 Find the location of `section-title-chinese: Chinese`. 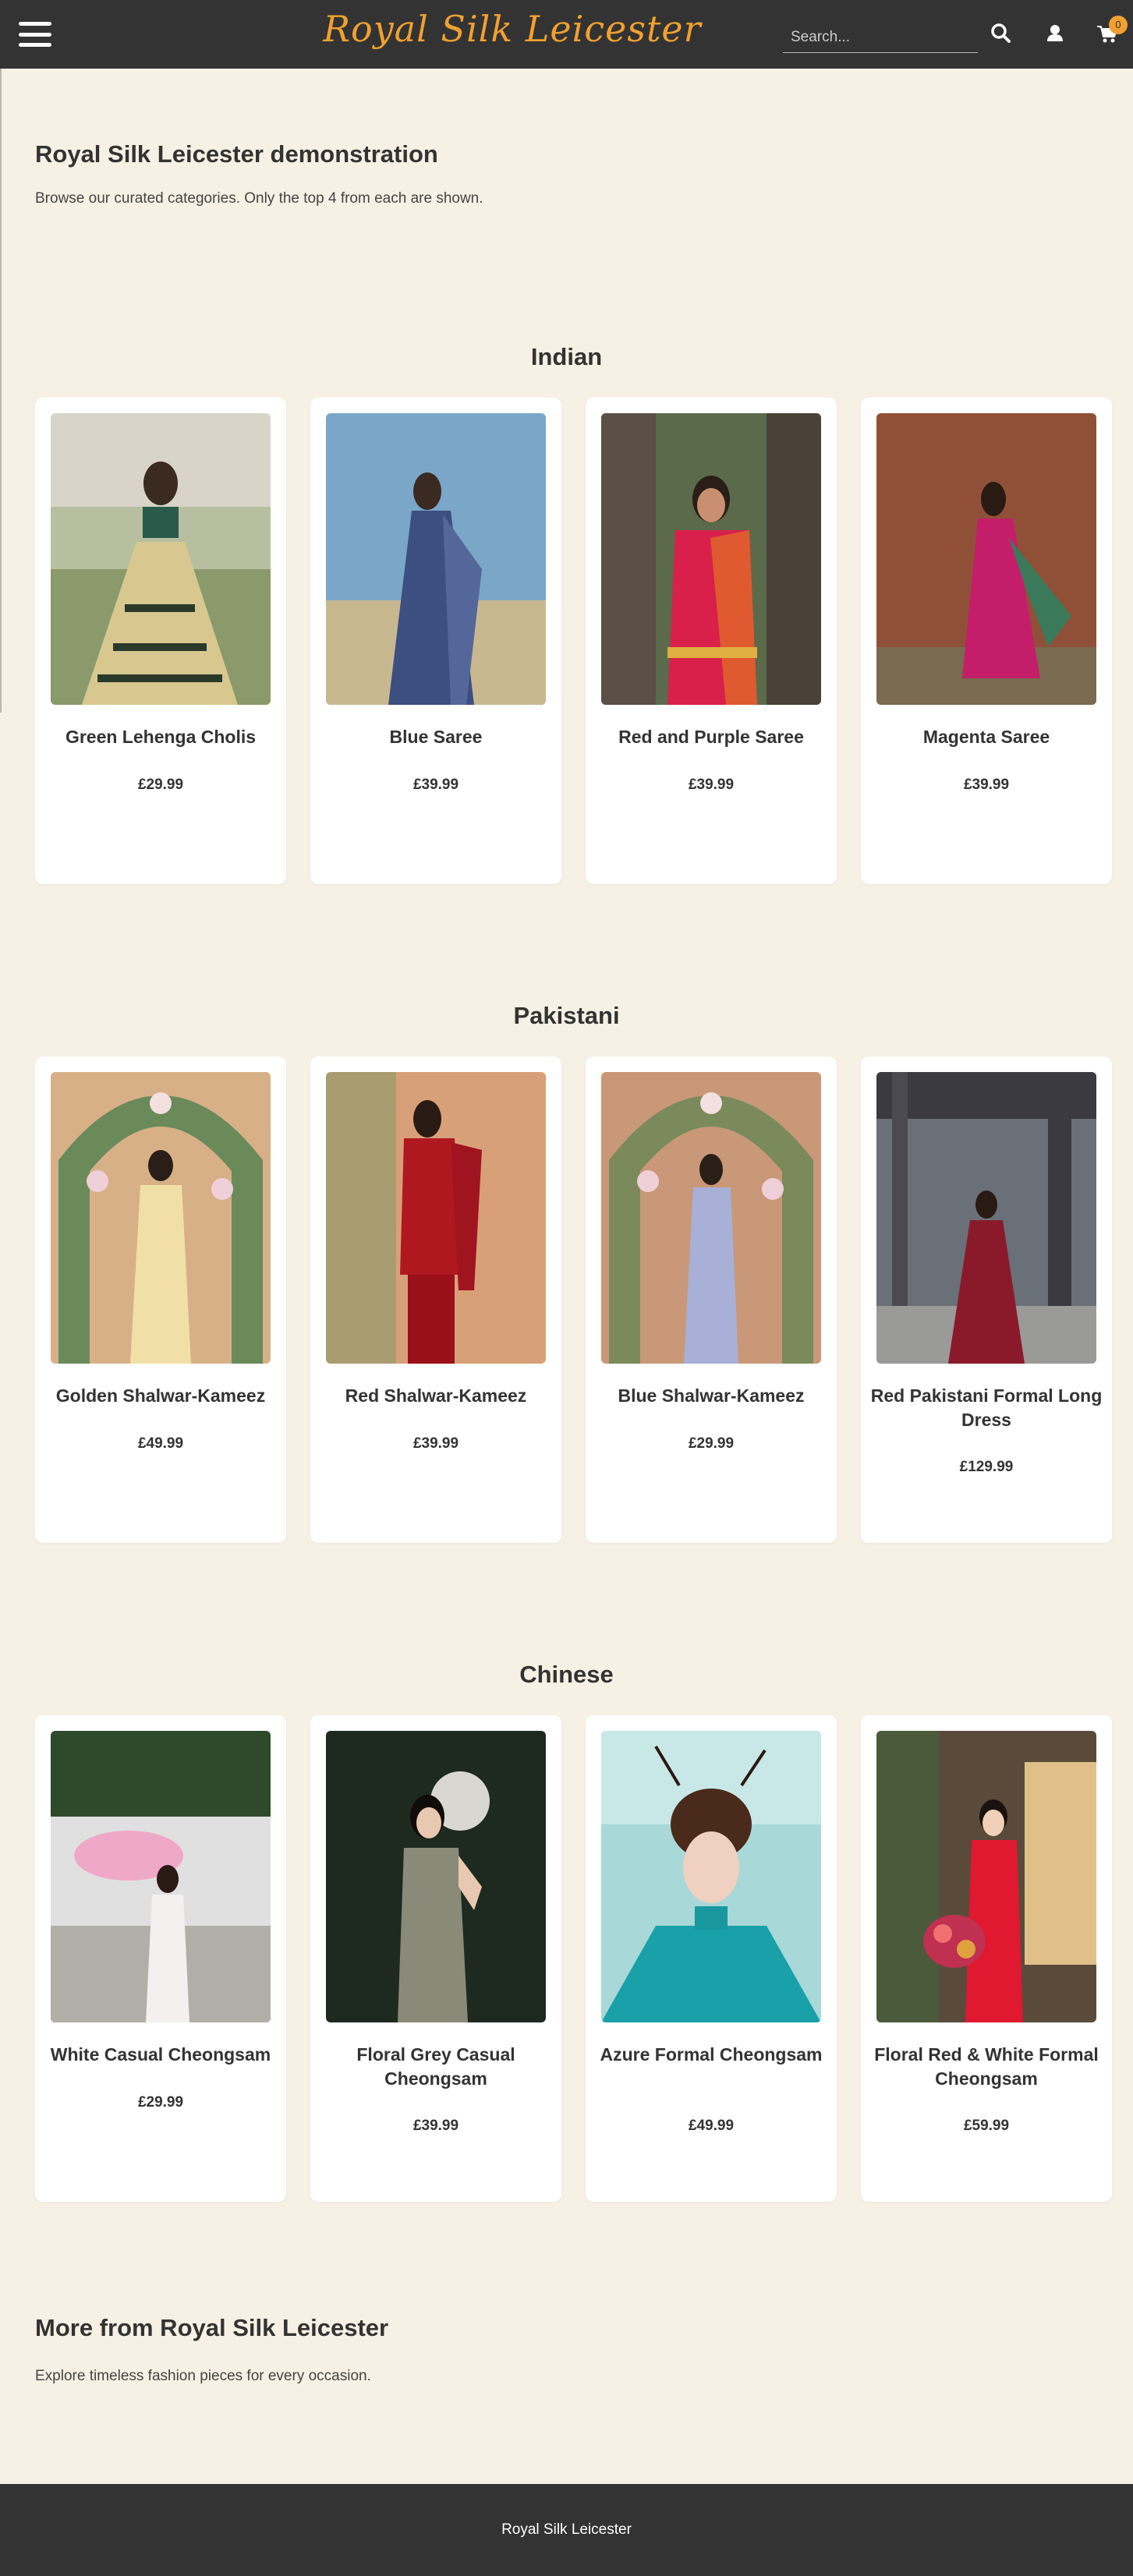

section-title-chinese: Chinese is located at coordinates (566, 1674).